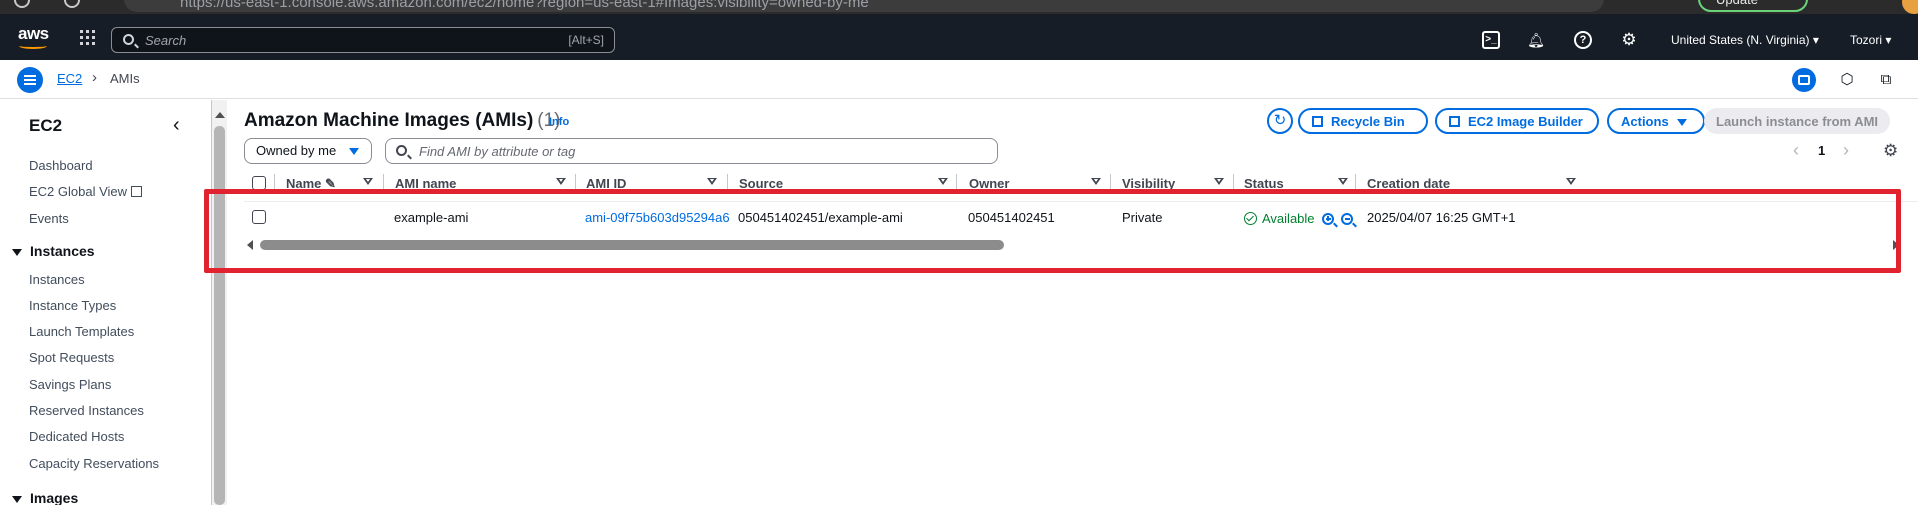 This screenshot has width=1918, height=505. I want to click on sidebar-section-label: Images, so click(54, 497).